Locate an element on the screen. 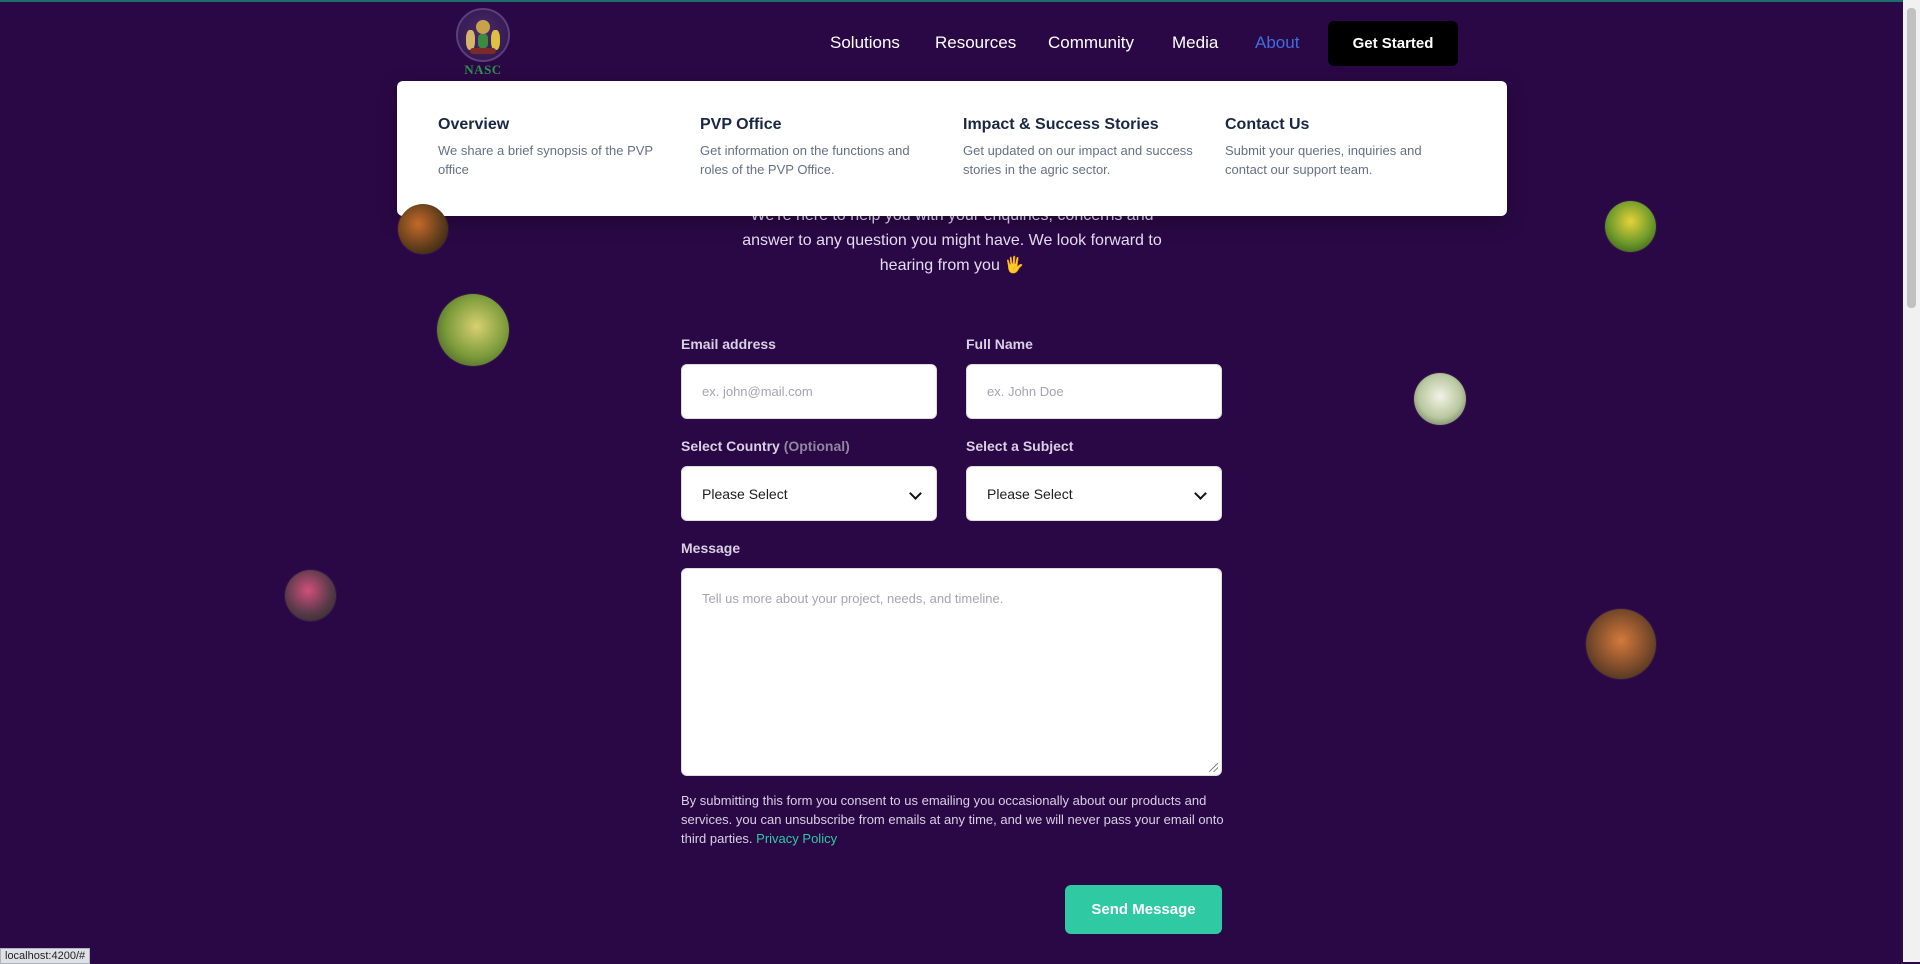 This screenshot has height=964, width=1920. resize-handle-icon is located at coordinates (1213, 767).